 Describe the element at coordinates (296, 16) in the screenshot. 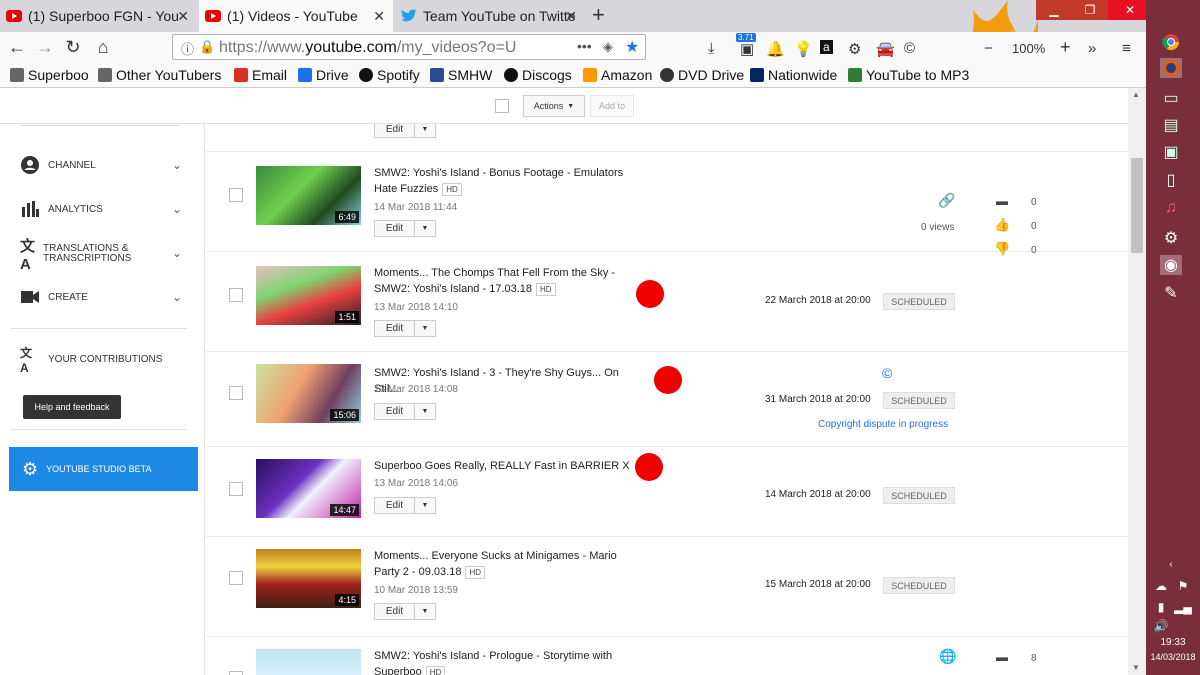

I see `tab-videos: (1) Videos - YouTube ✕` at that location.